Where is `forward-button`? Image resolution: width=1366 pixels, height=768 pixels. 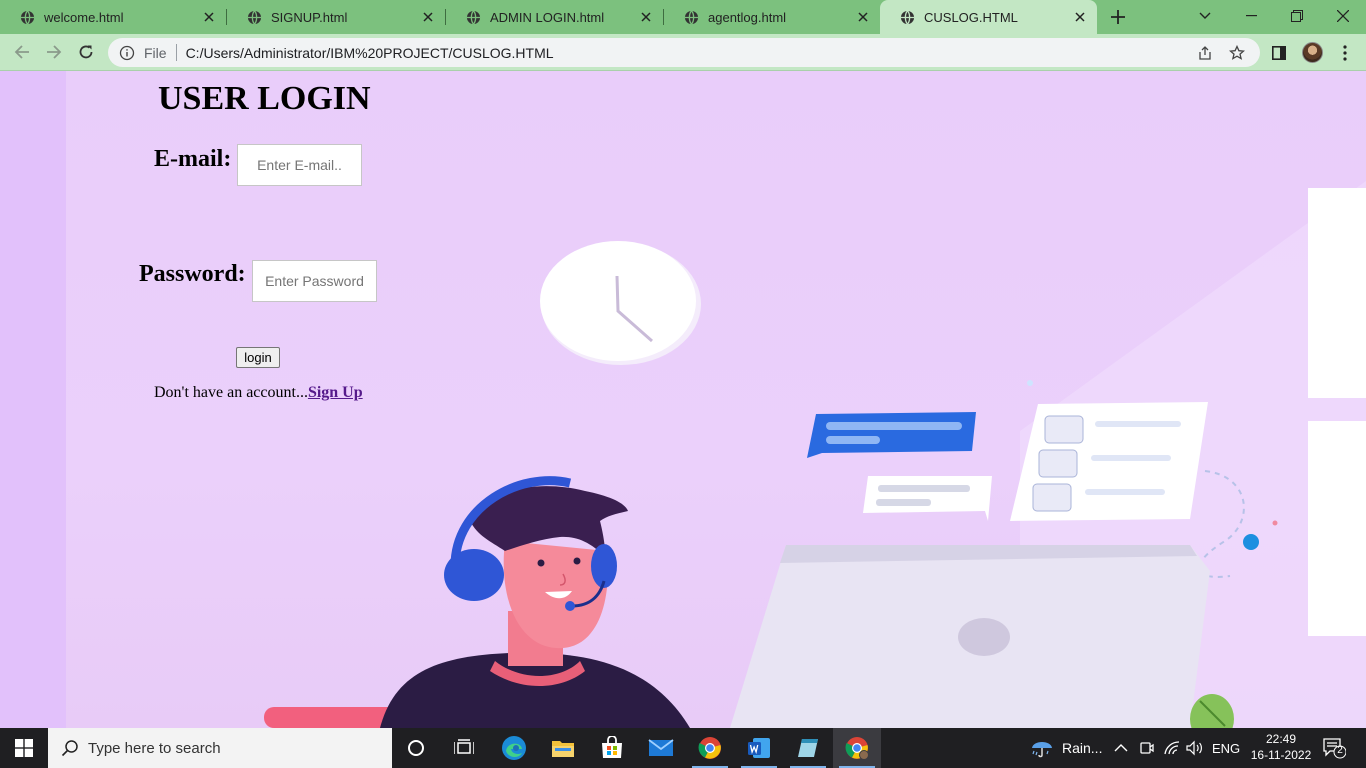 forward-button is located at coordinates (54, 52).